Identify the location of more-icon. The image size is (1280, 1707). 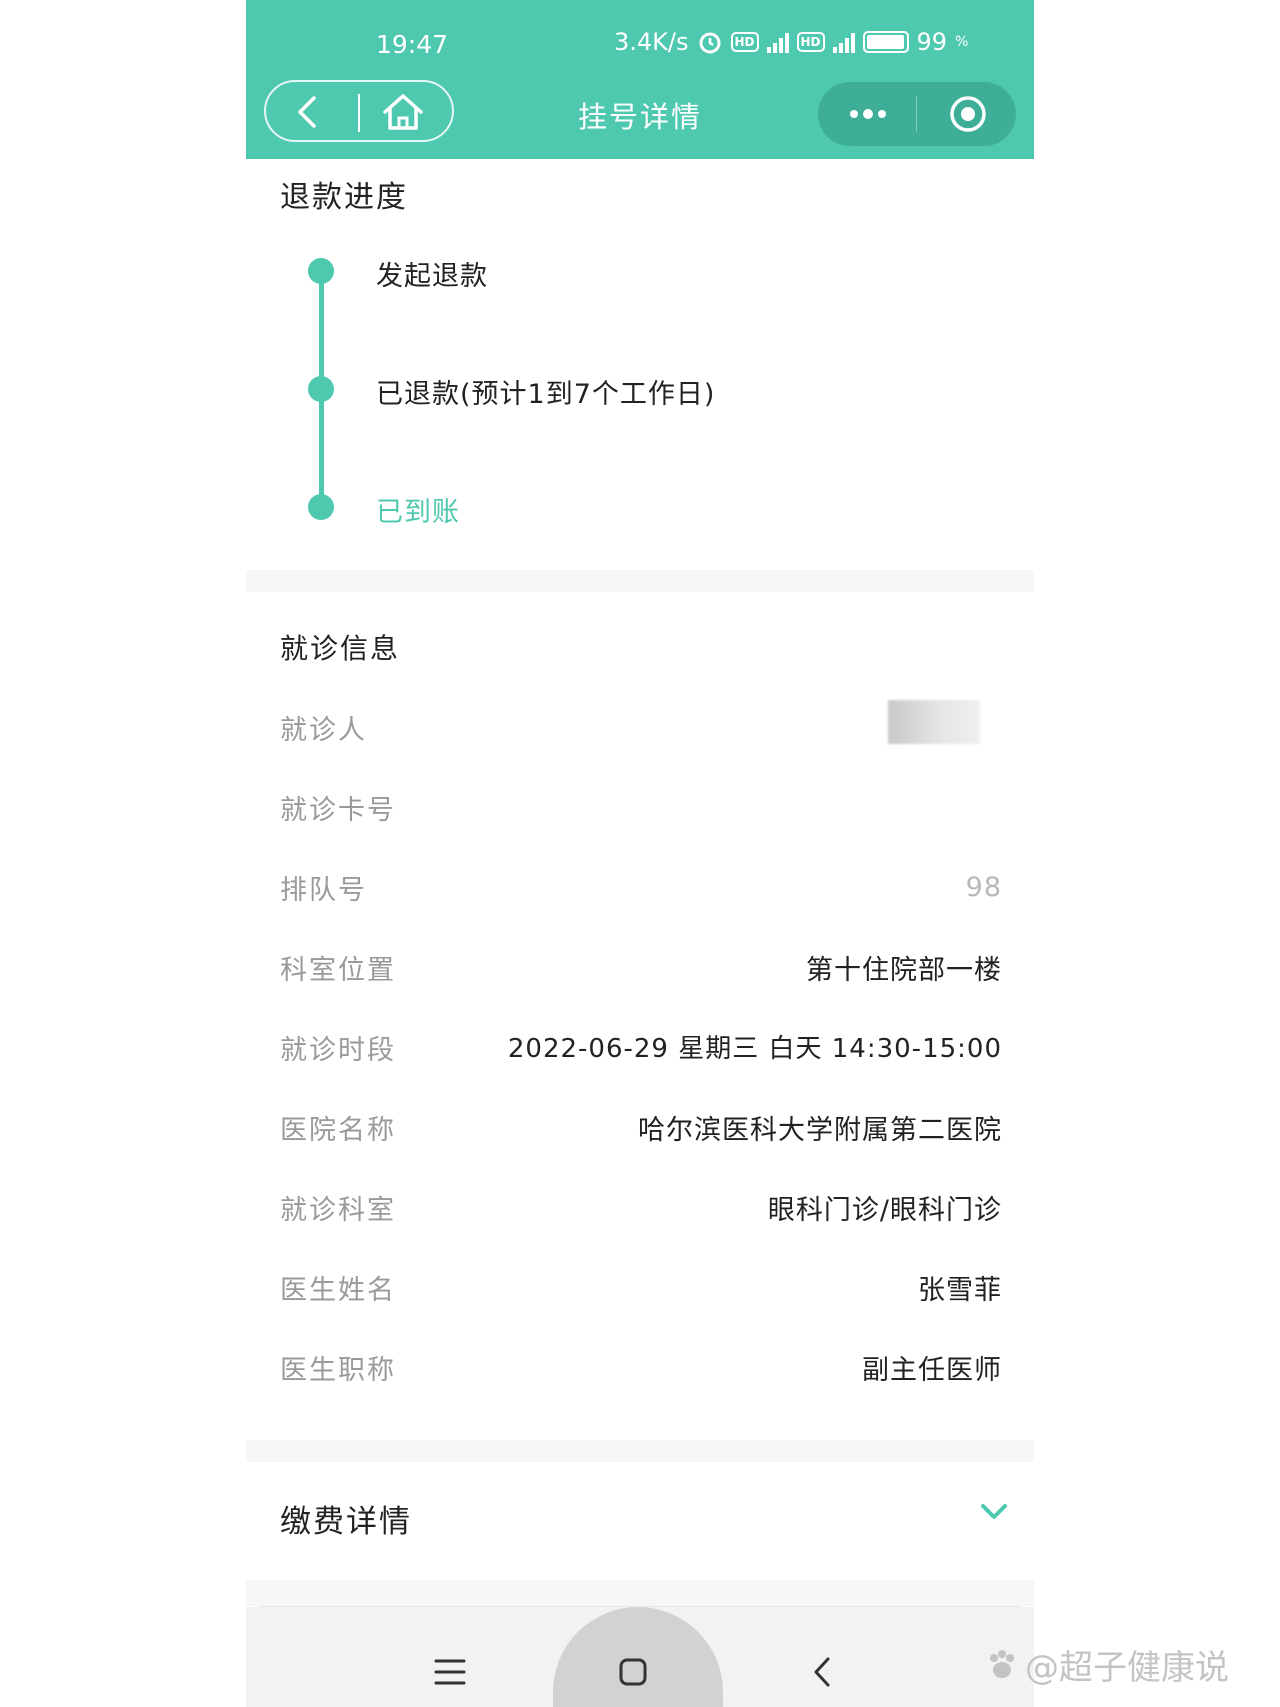
(868, 114).